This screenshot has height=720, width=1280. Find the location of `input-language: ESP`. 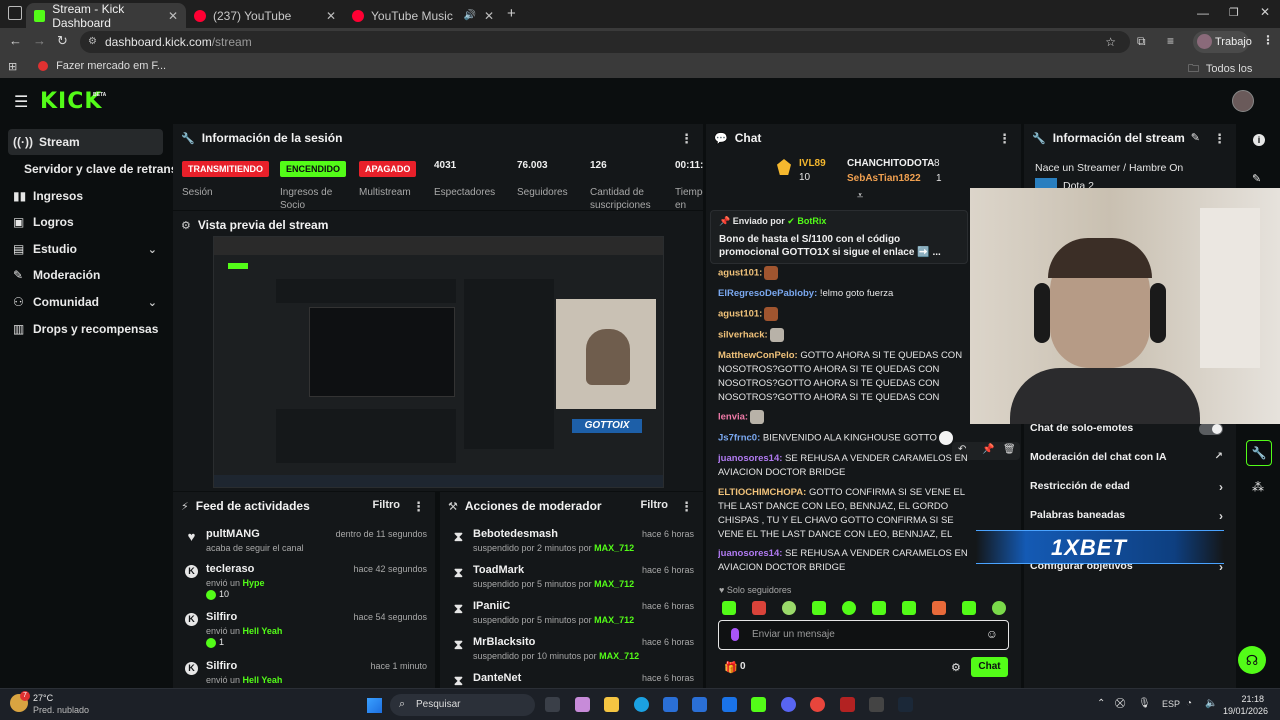

input-language: ESP is located at coordinates (1171, 704).